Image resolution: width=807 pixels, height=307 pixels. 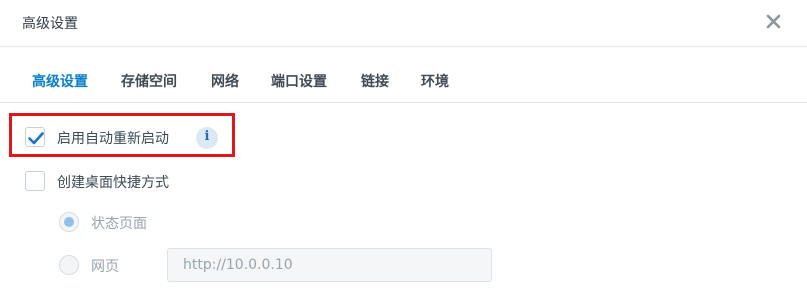 I want to click on tab-advanced-settings: 高级设置, so click(x=60, y=81).